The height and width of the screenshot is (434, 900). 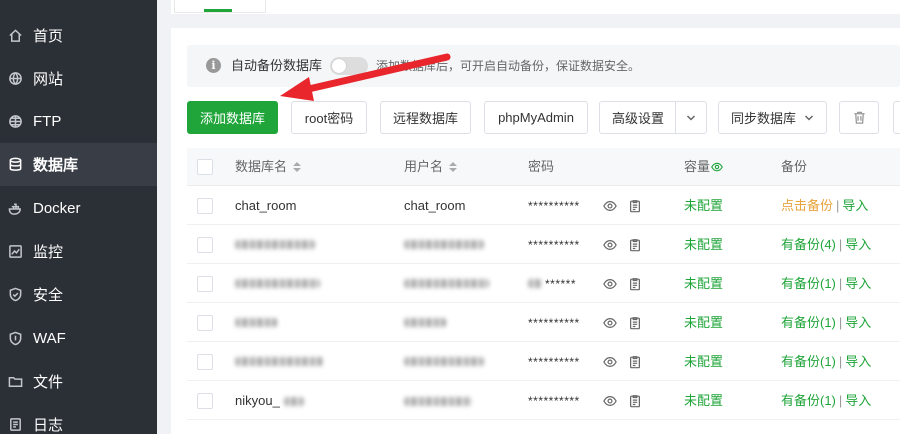 I want to click on sidebar-item-label: 监控, so click(x=48, y=252).